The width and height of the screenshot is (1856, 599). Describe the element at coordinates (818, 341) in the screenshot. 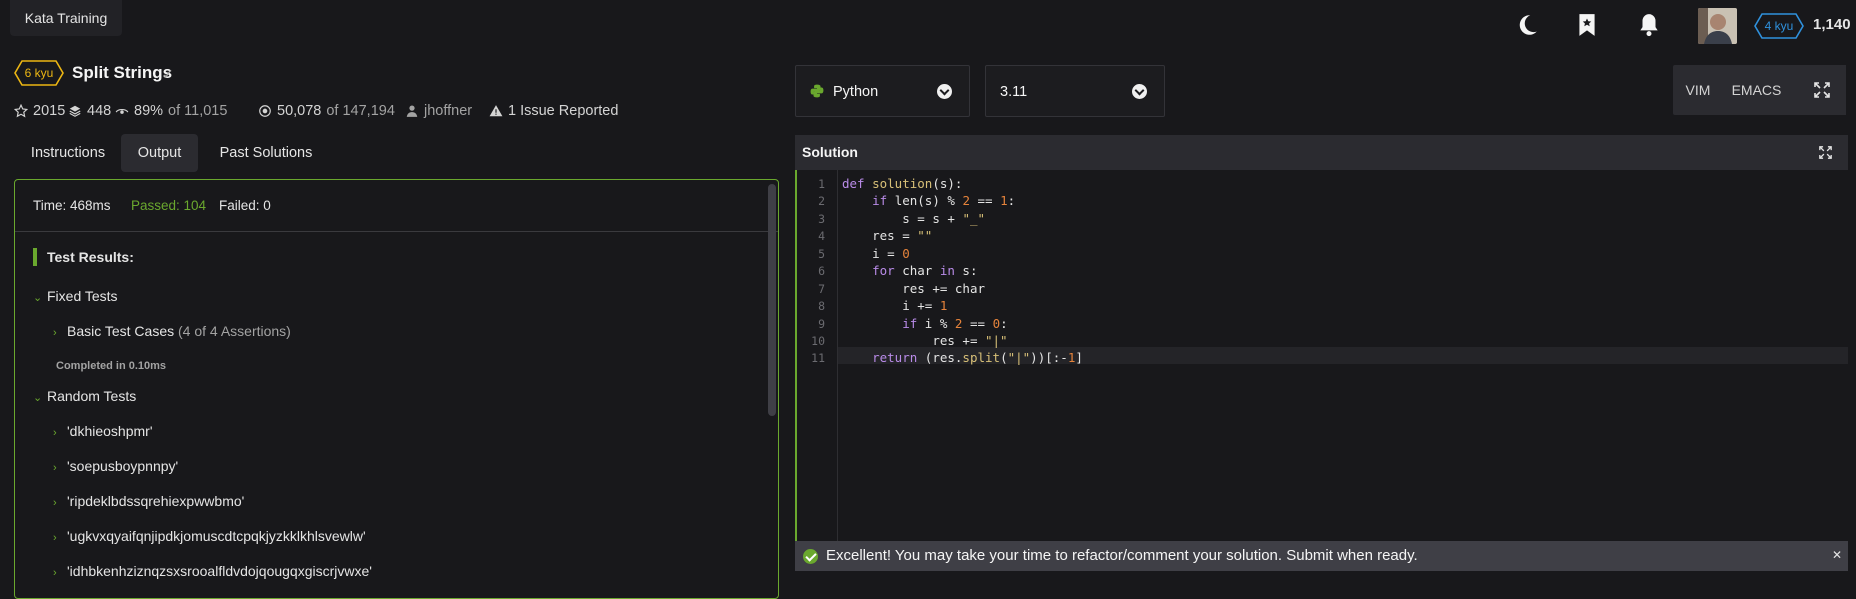

I see `line-number: 10` at that location.